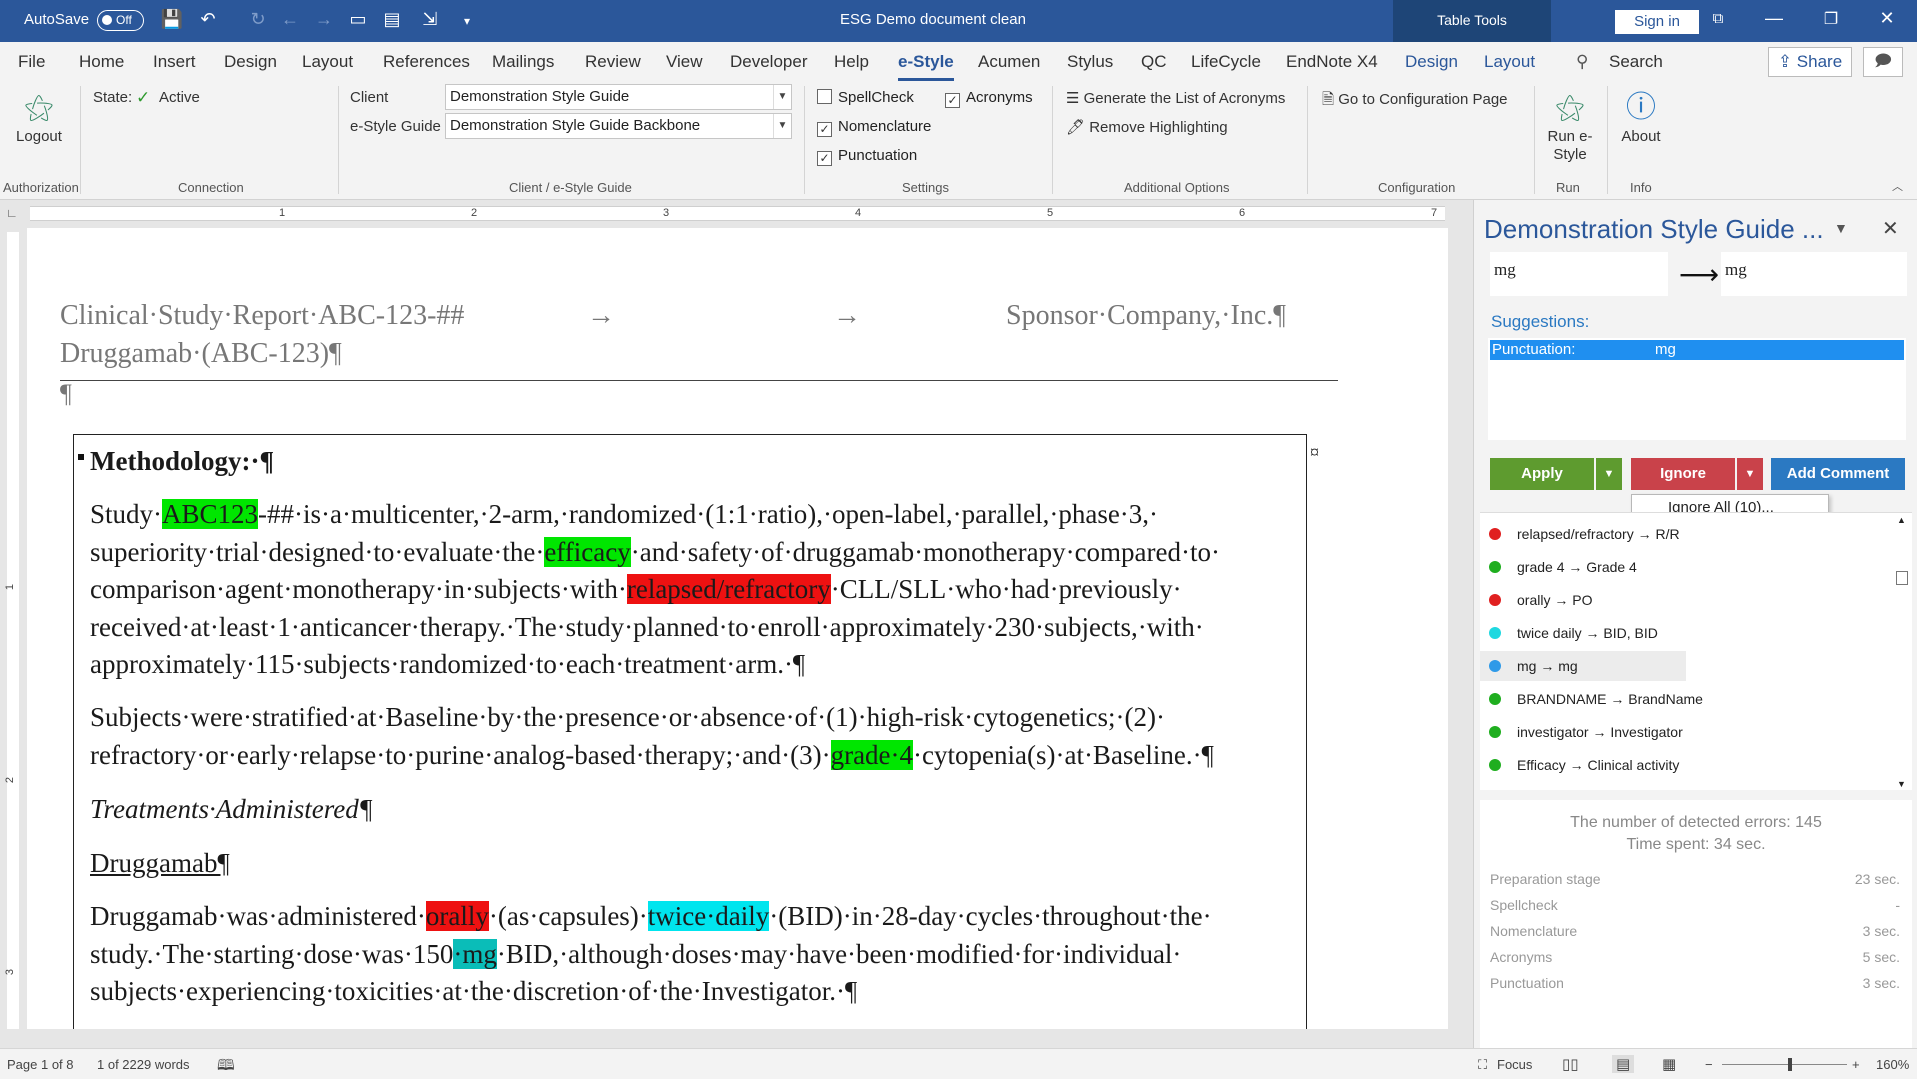 The image size is (1917, 1079). Describe the element at coordinates (31, 62) in the screenshot. I see `tab-file: File` at that location.